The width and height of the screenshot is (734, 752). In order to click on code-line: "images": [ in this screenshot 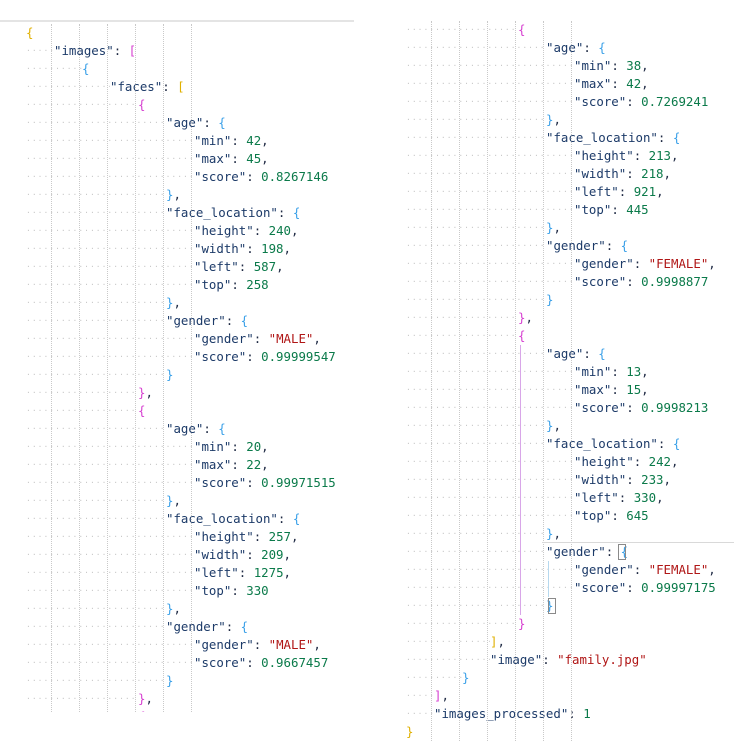, I will do `click(95, 51)`.